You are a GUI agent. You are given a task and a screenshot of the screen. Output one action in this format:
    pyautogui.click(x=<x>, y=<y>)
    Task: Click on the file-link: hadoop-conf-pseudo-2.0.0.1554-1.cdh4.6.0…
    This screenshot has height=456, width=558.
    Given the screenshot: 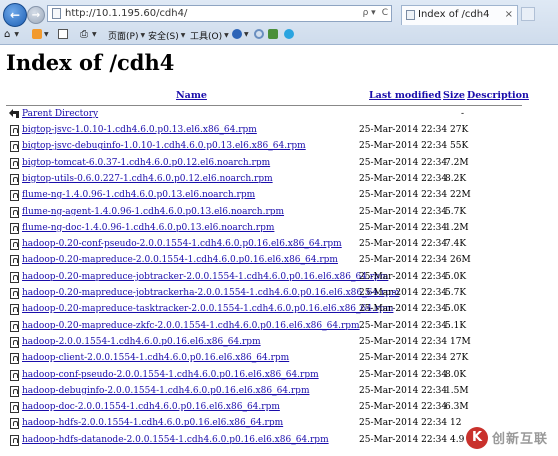 What is the action you would take?
    pyautogui.click(x=170, y=375)
    